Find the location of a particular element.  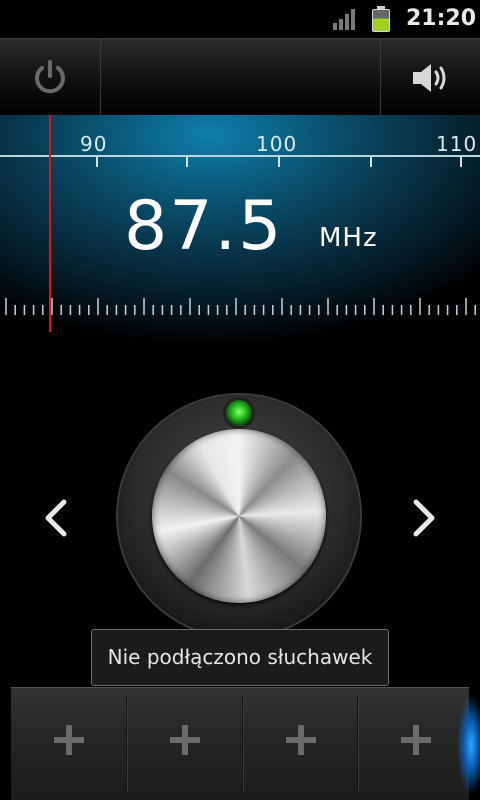

radio-toolbar is located at coordinates (240, 77).